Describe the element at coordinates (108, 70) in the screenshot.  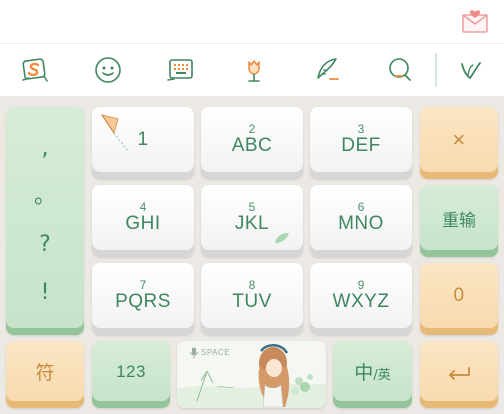
I see `emoji-face-icon` at that location.